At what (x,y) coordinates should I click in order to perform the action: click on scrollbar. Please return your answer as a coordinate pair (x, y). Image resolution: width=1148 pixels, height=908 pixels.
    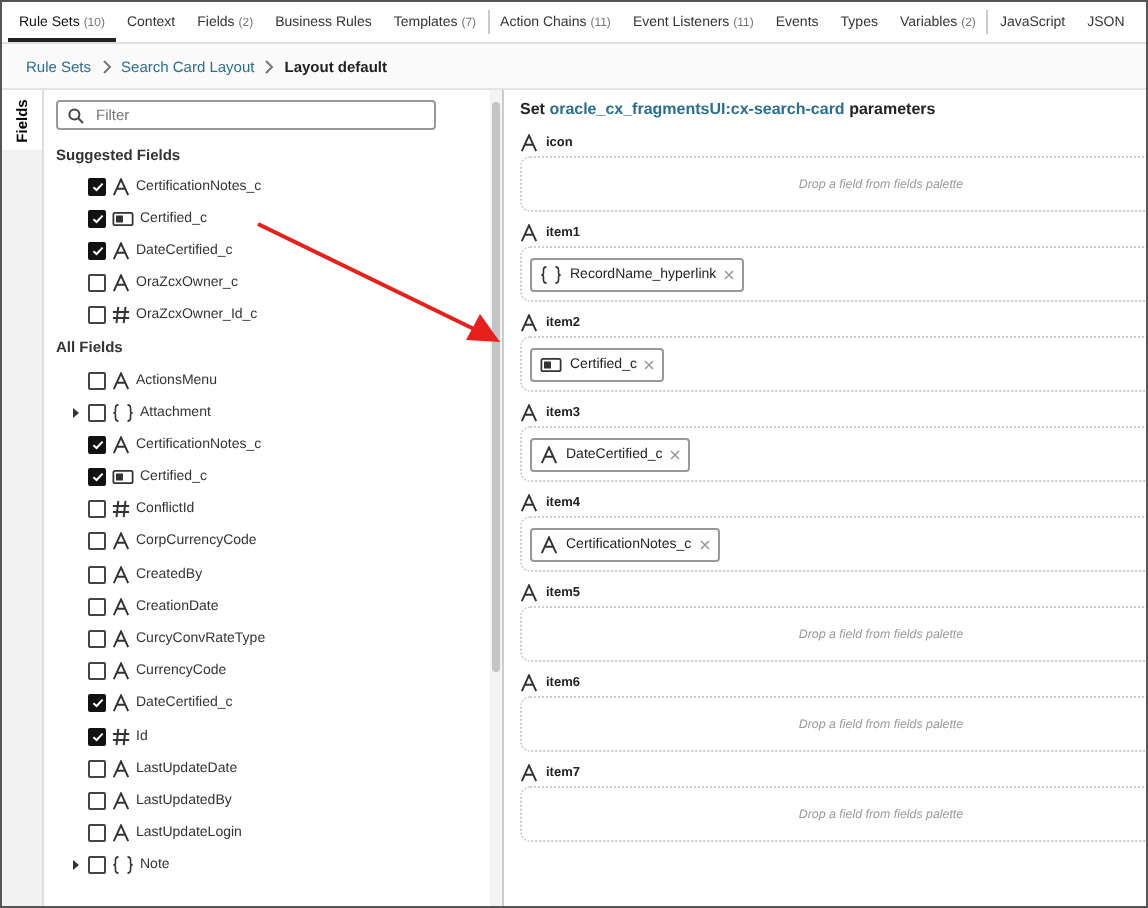
    Looking at the image, I should click on (496, 498).